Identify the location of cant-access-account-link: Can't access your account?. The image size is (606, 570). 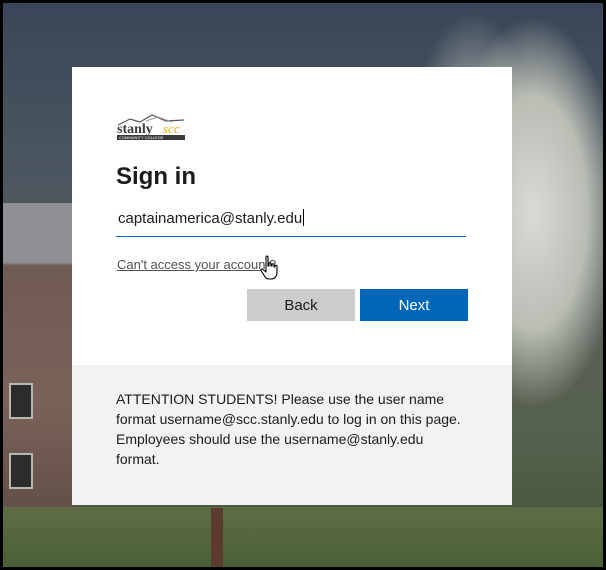
(196, 264).